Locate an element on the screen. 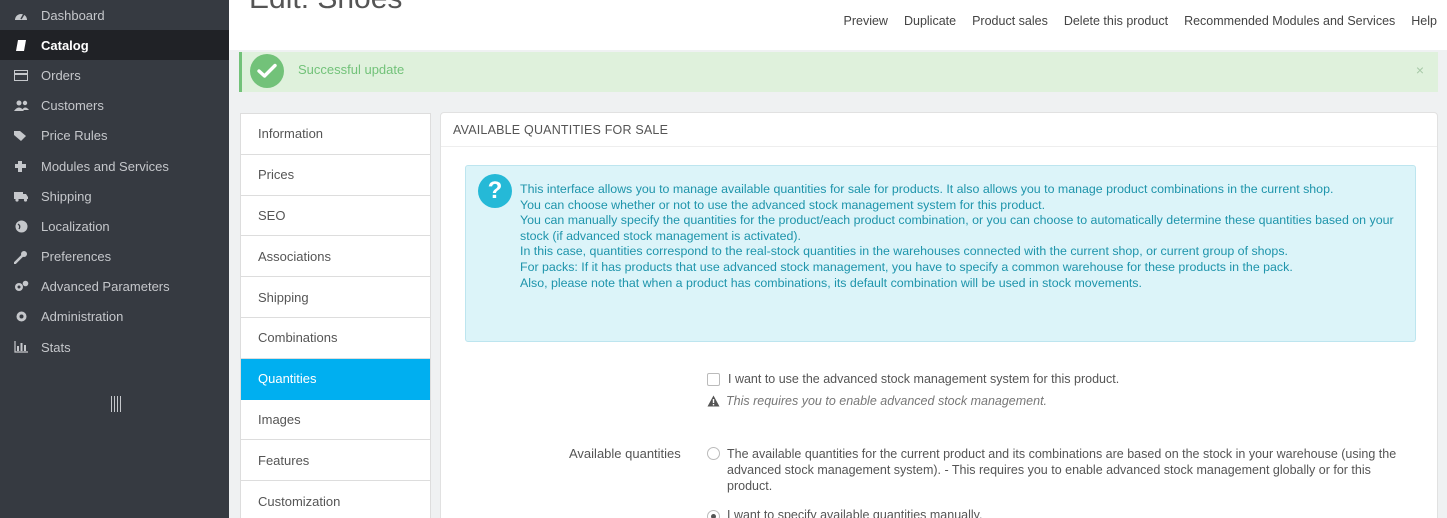 The image size is (1447, 518). sidebar-item-label: Stats is located at coordinates (56, 347).